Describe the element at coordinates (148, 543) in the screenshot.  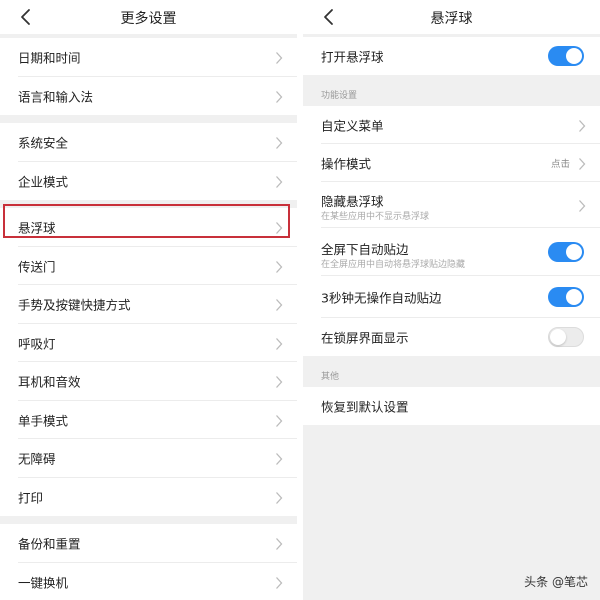
I see `settings-item: 备份和重置` at that location.